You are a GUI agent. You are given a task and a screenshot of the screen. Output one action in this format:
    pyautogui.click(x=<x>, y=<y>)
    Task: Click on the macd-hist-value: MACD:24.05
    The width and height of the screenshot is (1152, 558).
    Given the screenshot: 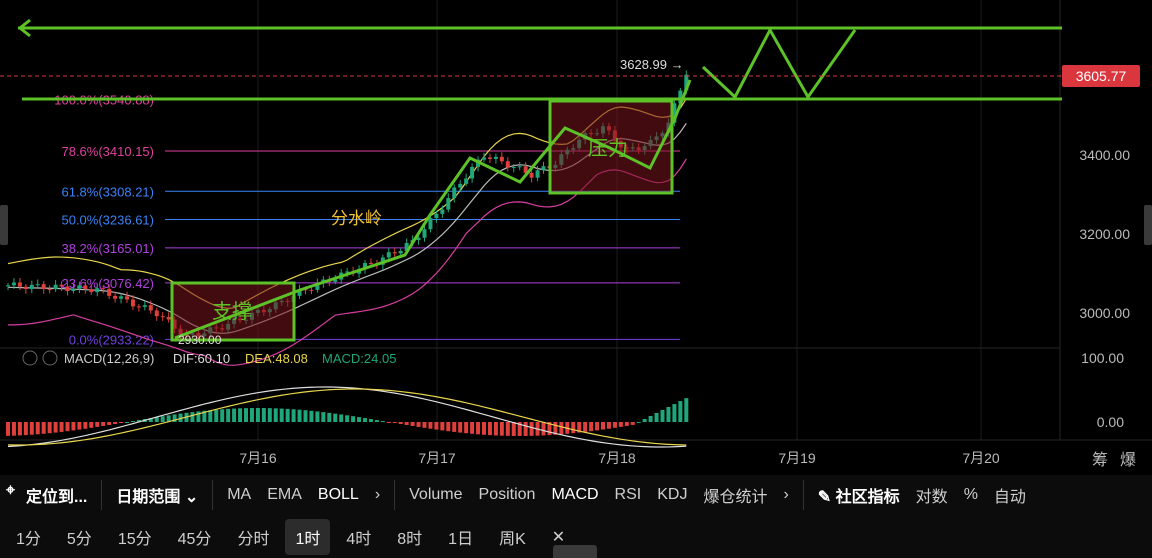 What is the action you would take?
    pyautogui.click(x=359, y=358)
    